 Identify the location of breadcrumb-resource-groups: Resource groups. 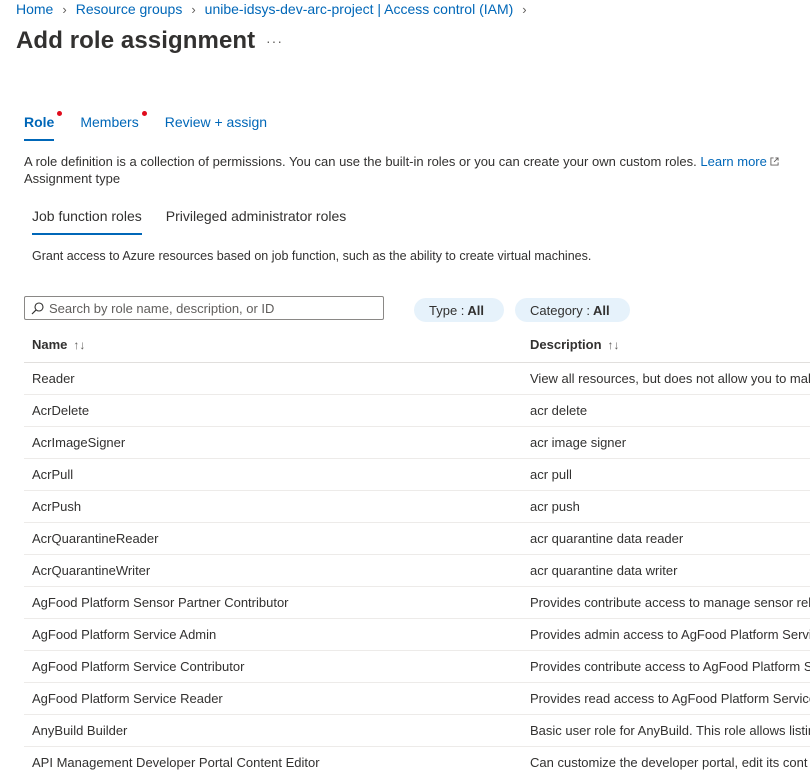
(129, 9).